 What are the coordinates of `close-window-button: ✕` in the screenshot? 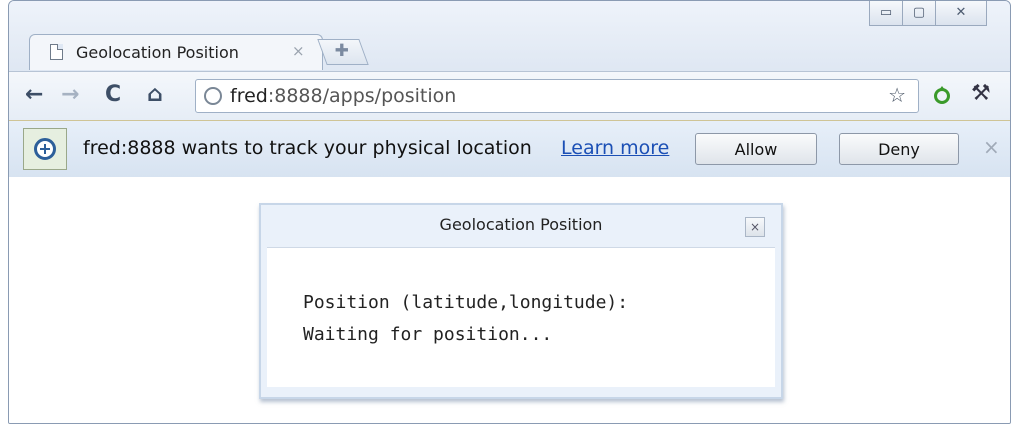 It's located at (961, 13).